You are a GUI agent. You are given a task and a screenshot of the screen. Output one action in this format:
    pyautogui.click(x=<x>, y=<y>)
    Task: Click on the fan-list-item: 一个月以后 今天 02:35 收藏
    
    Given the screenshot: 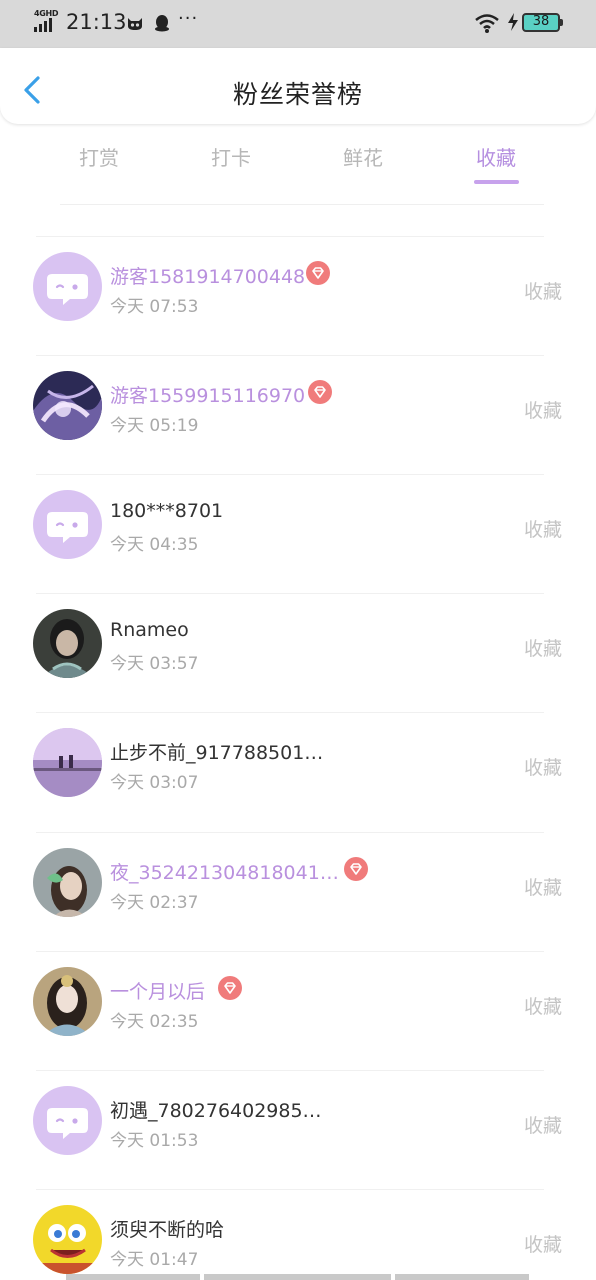 What is the action you would take?
    pyautogui.click(x=298, y=1010)
    